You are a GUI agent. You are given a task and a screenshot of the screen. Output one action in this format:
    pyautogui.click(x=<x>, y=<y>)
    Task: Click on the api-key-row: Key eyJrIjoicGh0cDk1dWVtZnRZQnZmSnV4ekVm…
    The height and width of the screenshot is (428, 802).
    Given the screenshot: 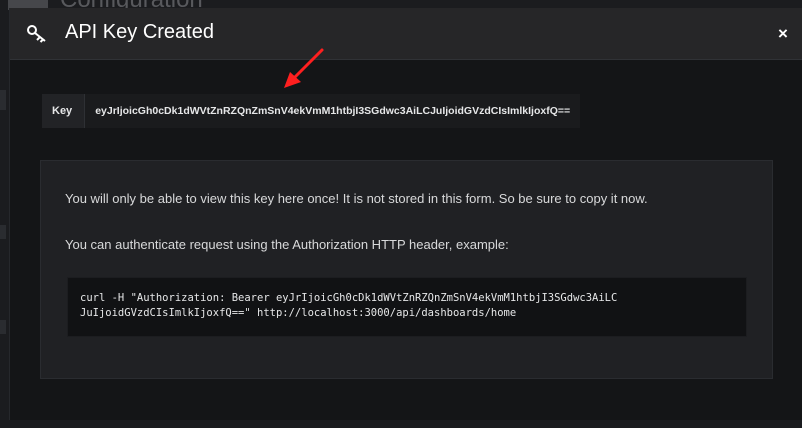 What is the action you would take?
    pyautogui.click(x=311, y=111)
    